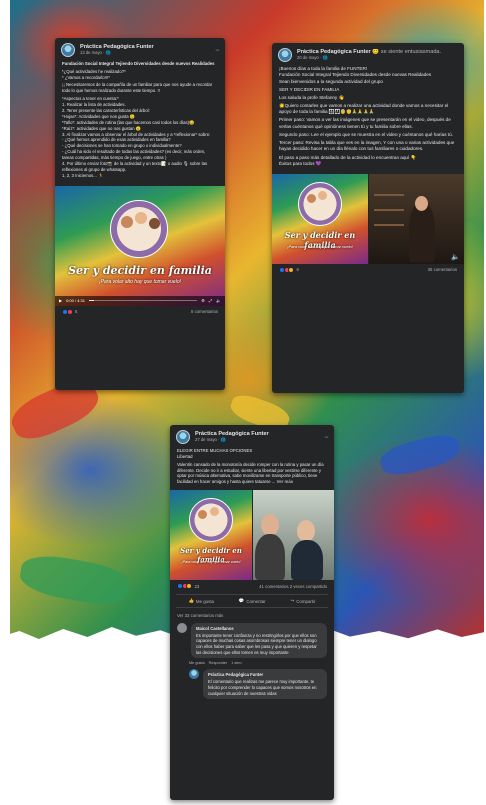  I want to click on post-line: SER Y DECIDIR EN FAMILIA, so click(309, 89).